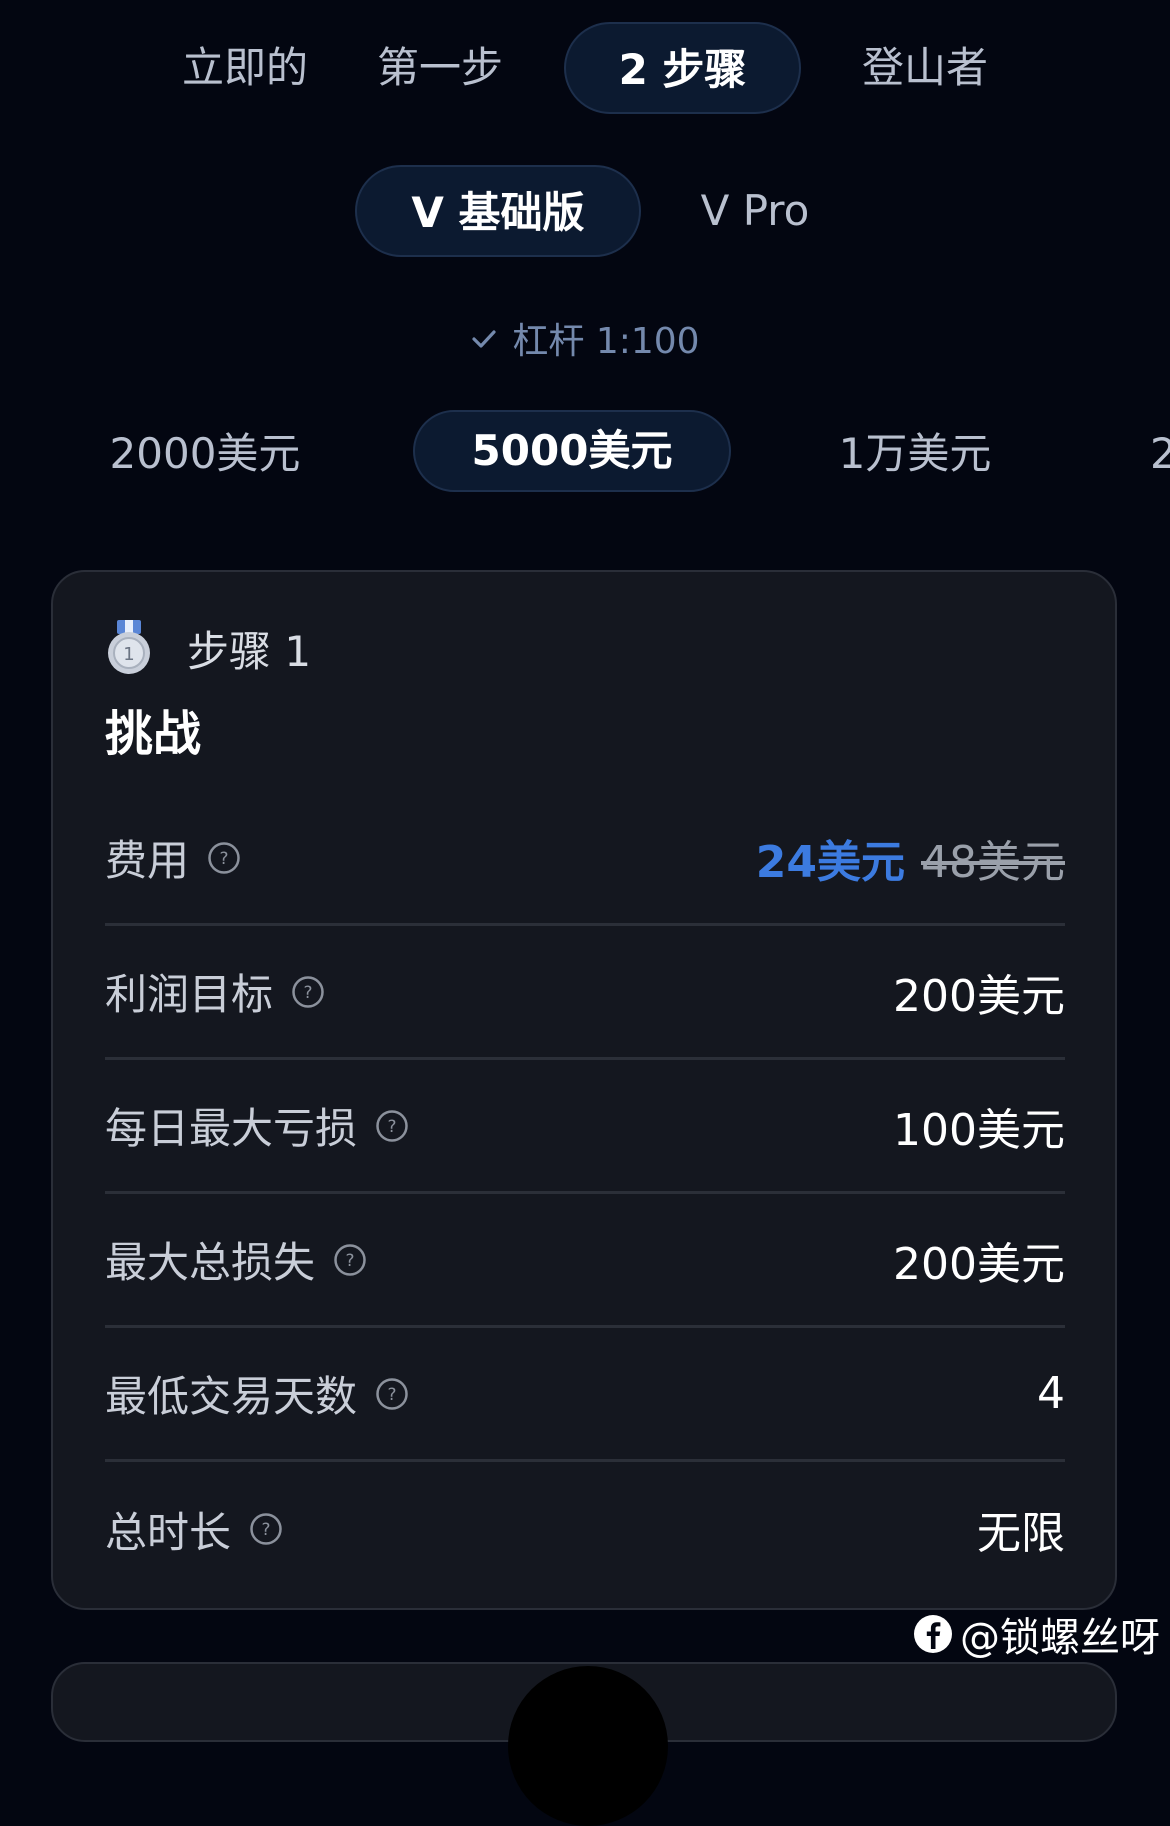  Describe the element at coordinates (925, 68) in the screenshot. I see `tab-climber: 登山者` at that location.